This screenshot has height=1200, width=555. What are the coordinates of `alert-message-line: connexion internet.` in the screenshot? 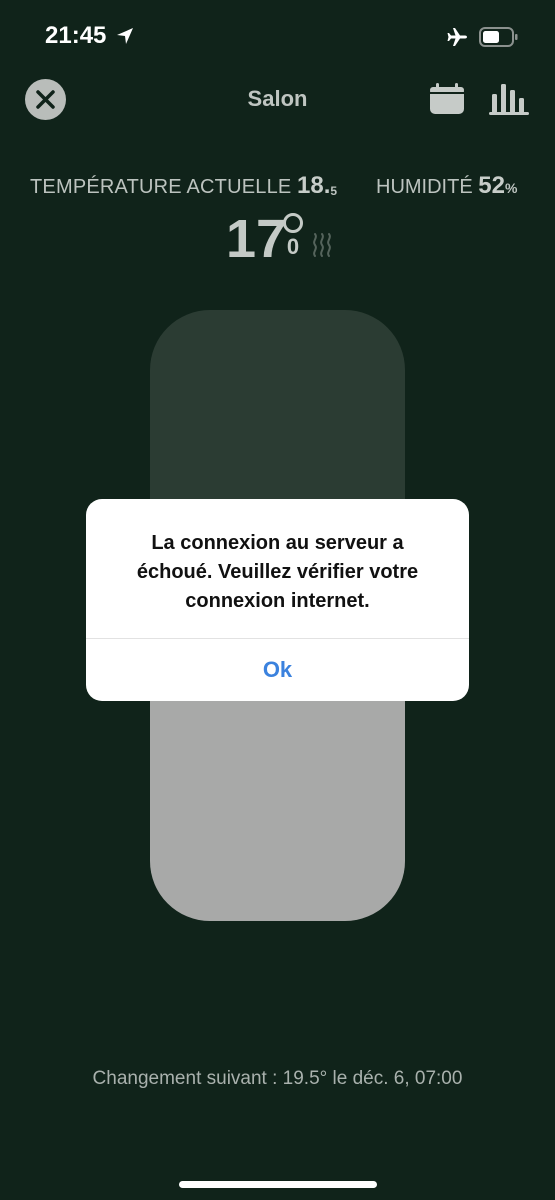 It's located at (277, 601).